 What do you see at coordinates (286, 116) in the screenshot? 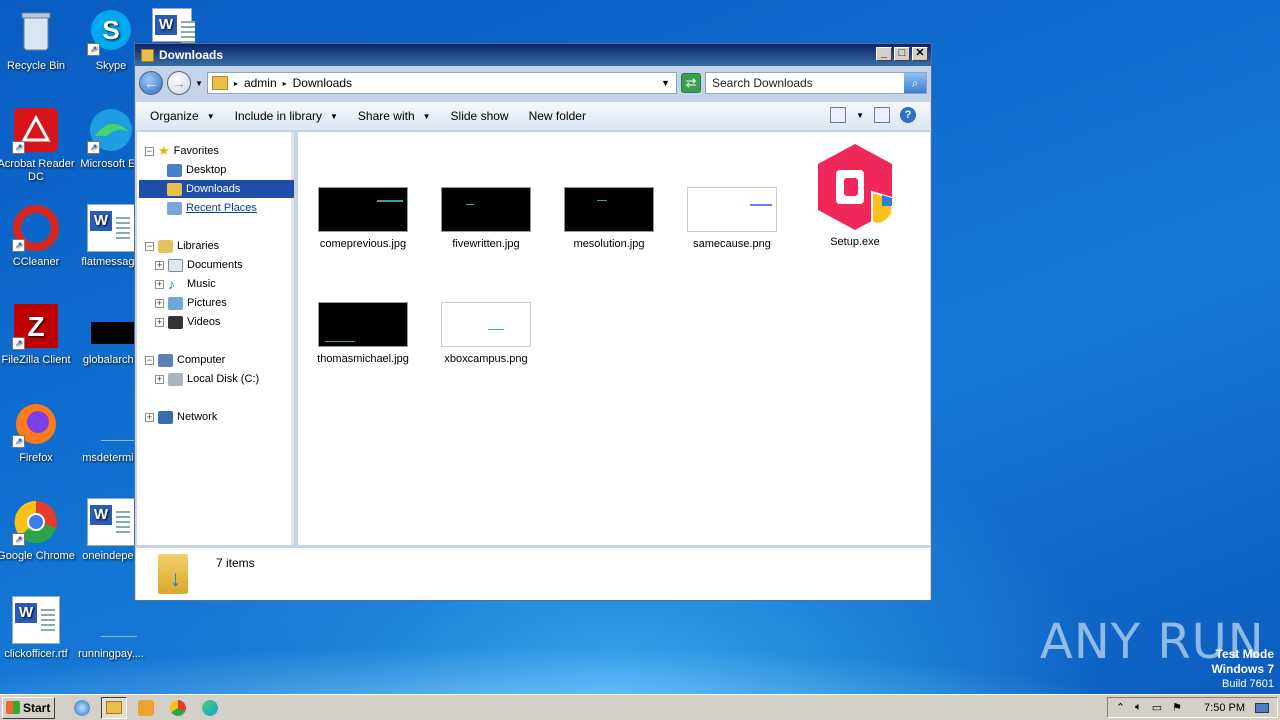
I see `include-in-library-menu: Include in library ▼` at bounding box center [286, 116].